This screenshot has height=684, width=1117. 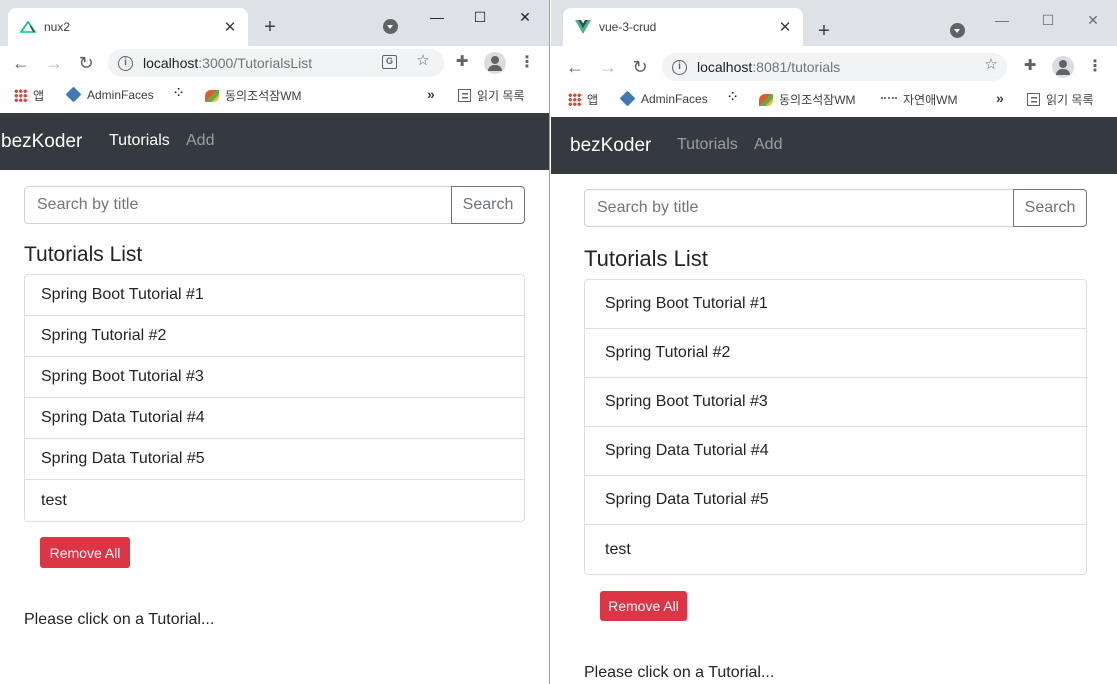 What do you see at coordinates (128, 27) in the screenshot?
I see `browser-tab: nux2 ✕` at bounding box center [128, 27].